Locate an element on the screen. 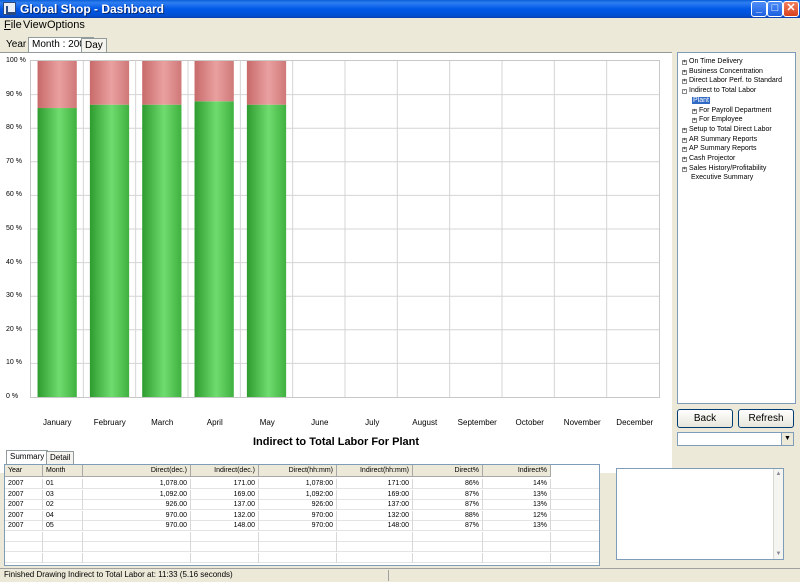 This screenshot has height=582, width=800. x-tick-label: November is located at coordinates (582, 422).